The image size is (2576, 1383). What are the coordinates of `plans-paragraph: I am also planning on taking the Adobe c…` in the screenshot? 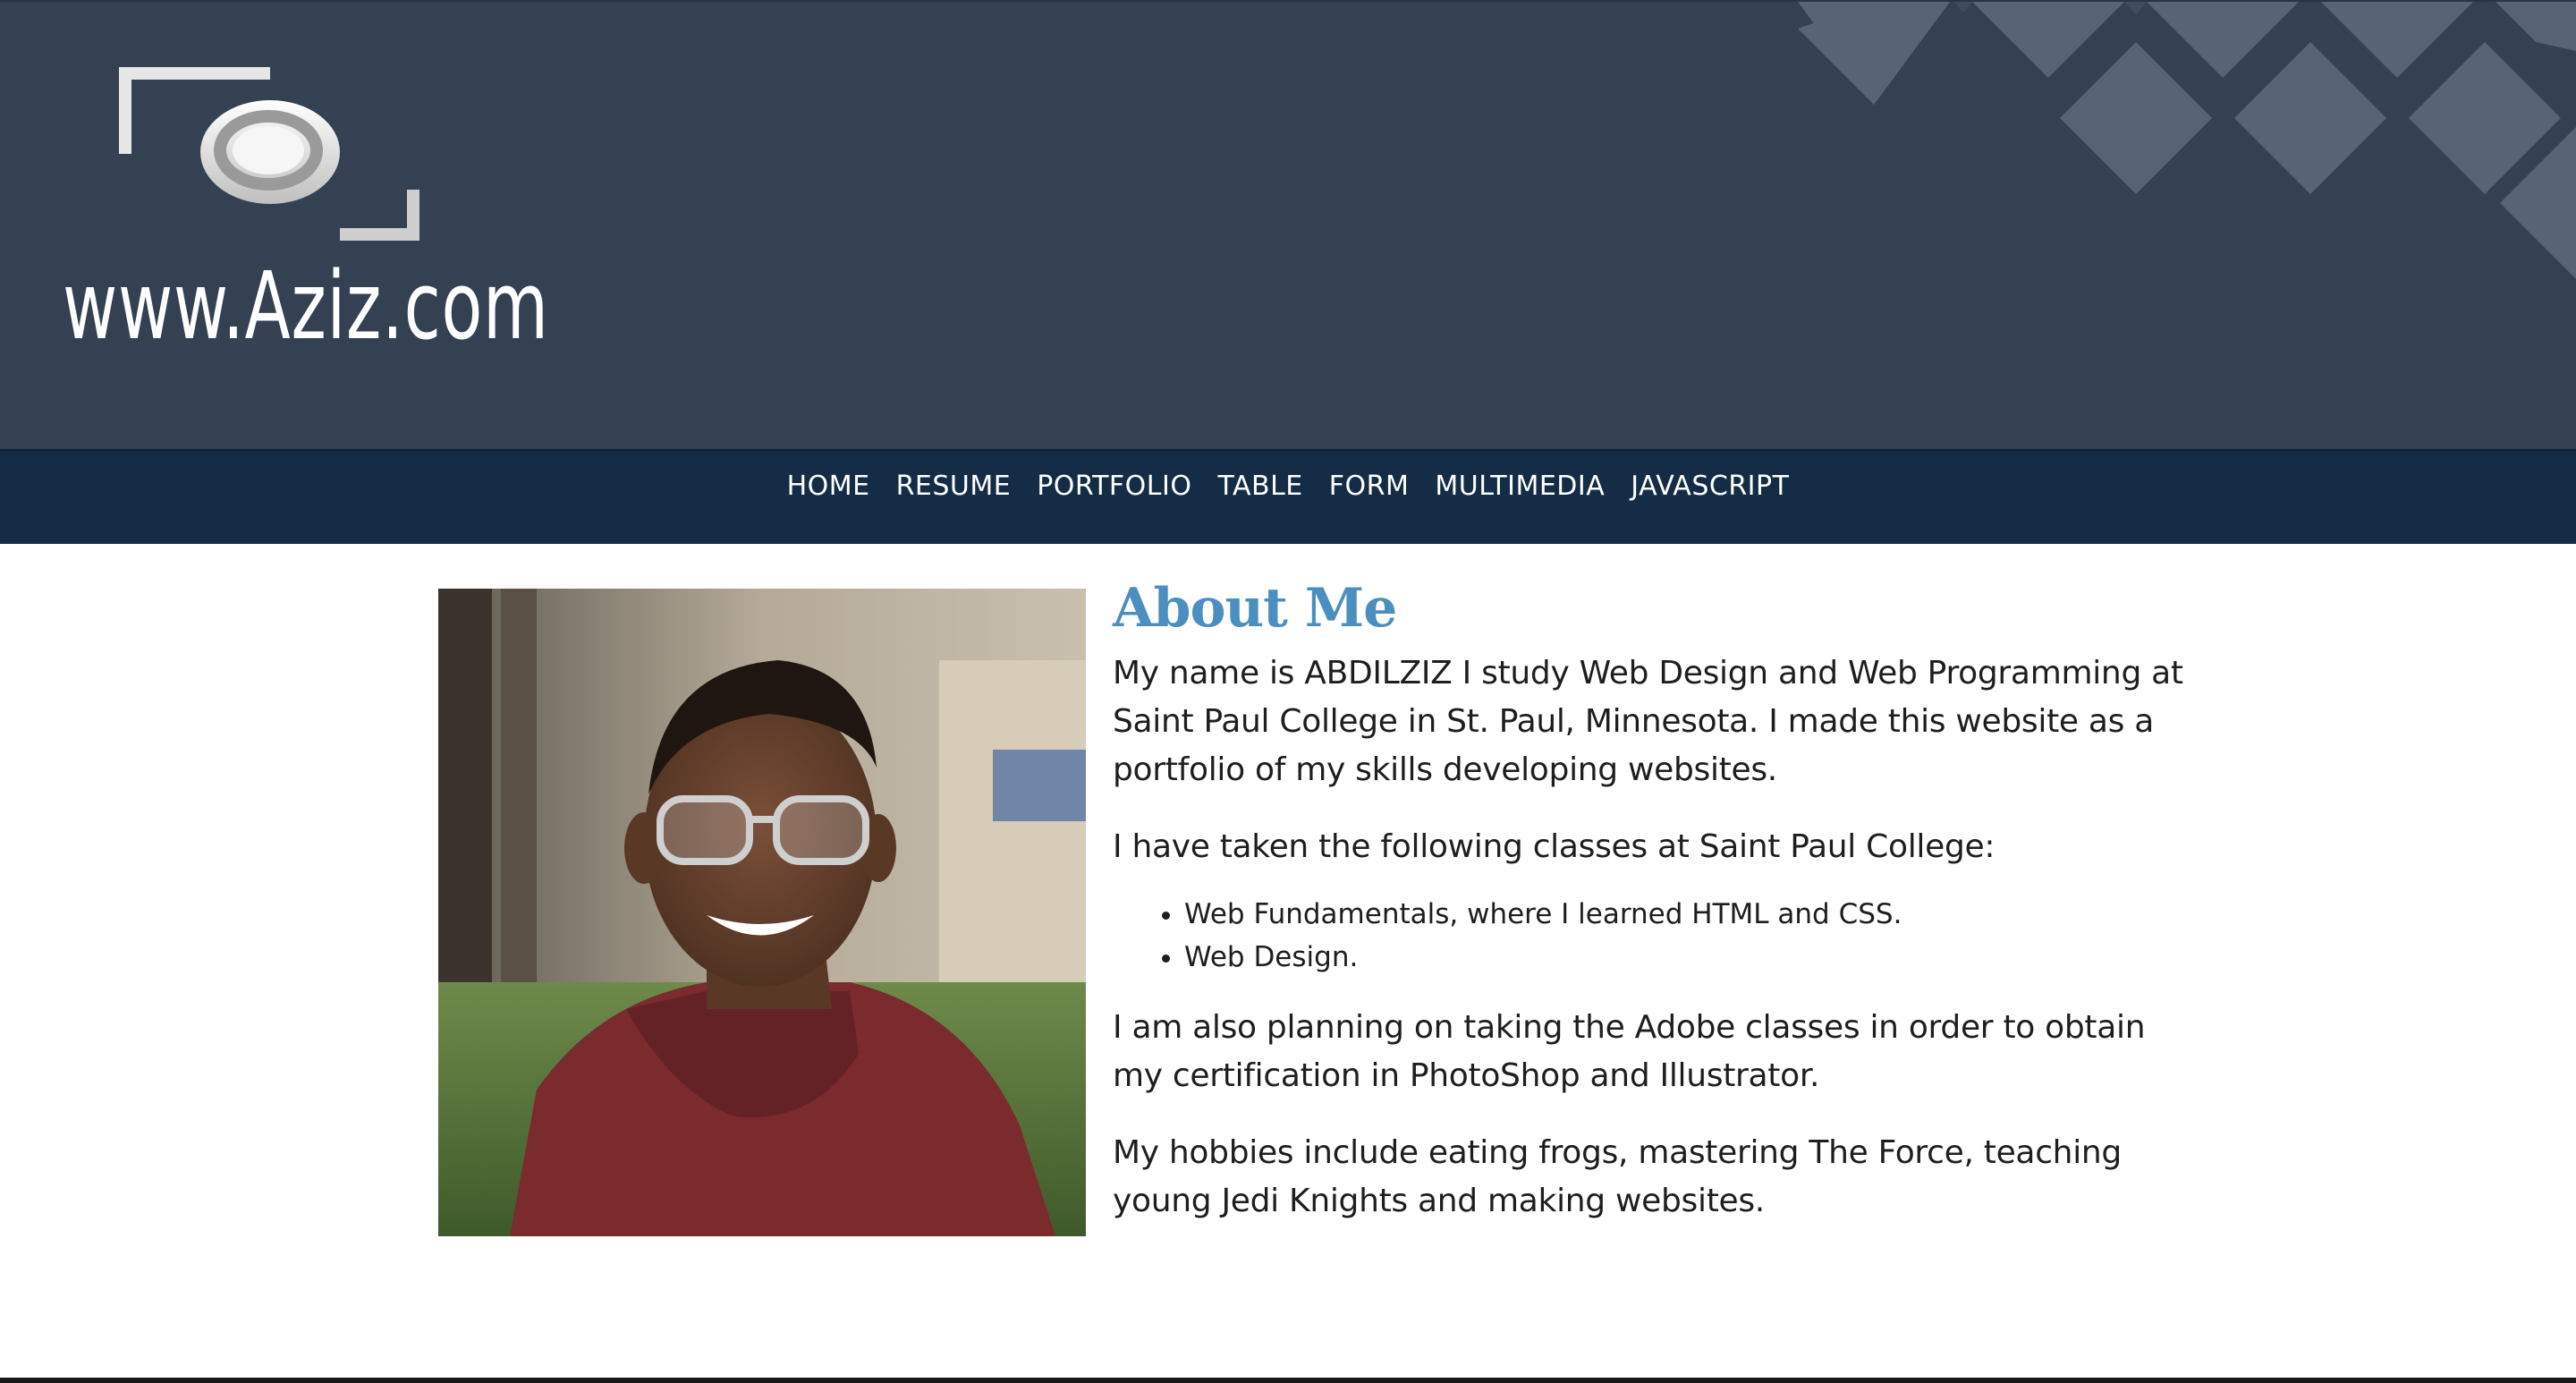 It's located at (1629, 1051).